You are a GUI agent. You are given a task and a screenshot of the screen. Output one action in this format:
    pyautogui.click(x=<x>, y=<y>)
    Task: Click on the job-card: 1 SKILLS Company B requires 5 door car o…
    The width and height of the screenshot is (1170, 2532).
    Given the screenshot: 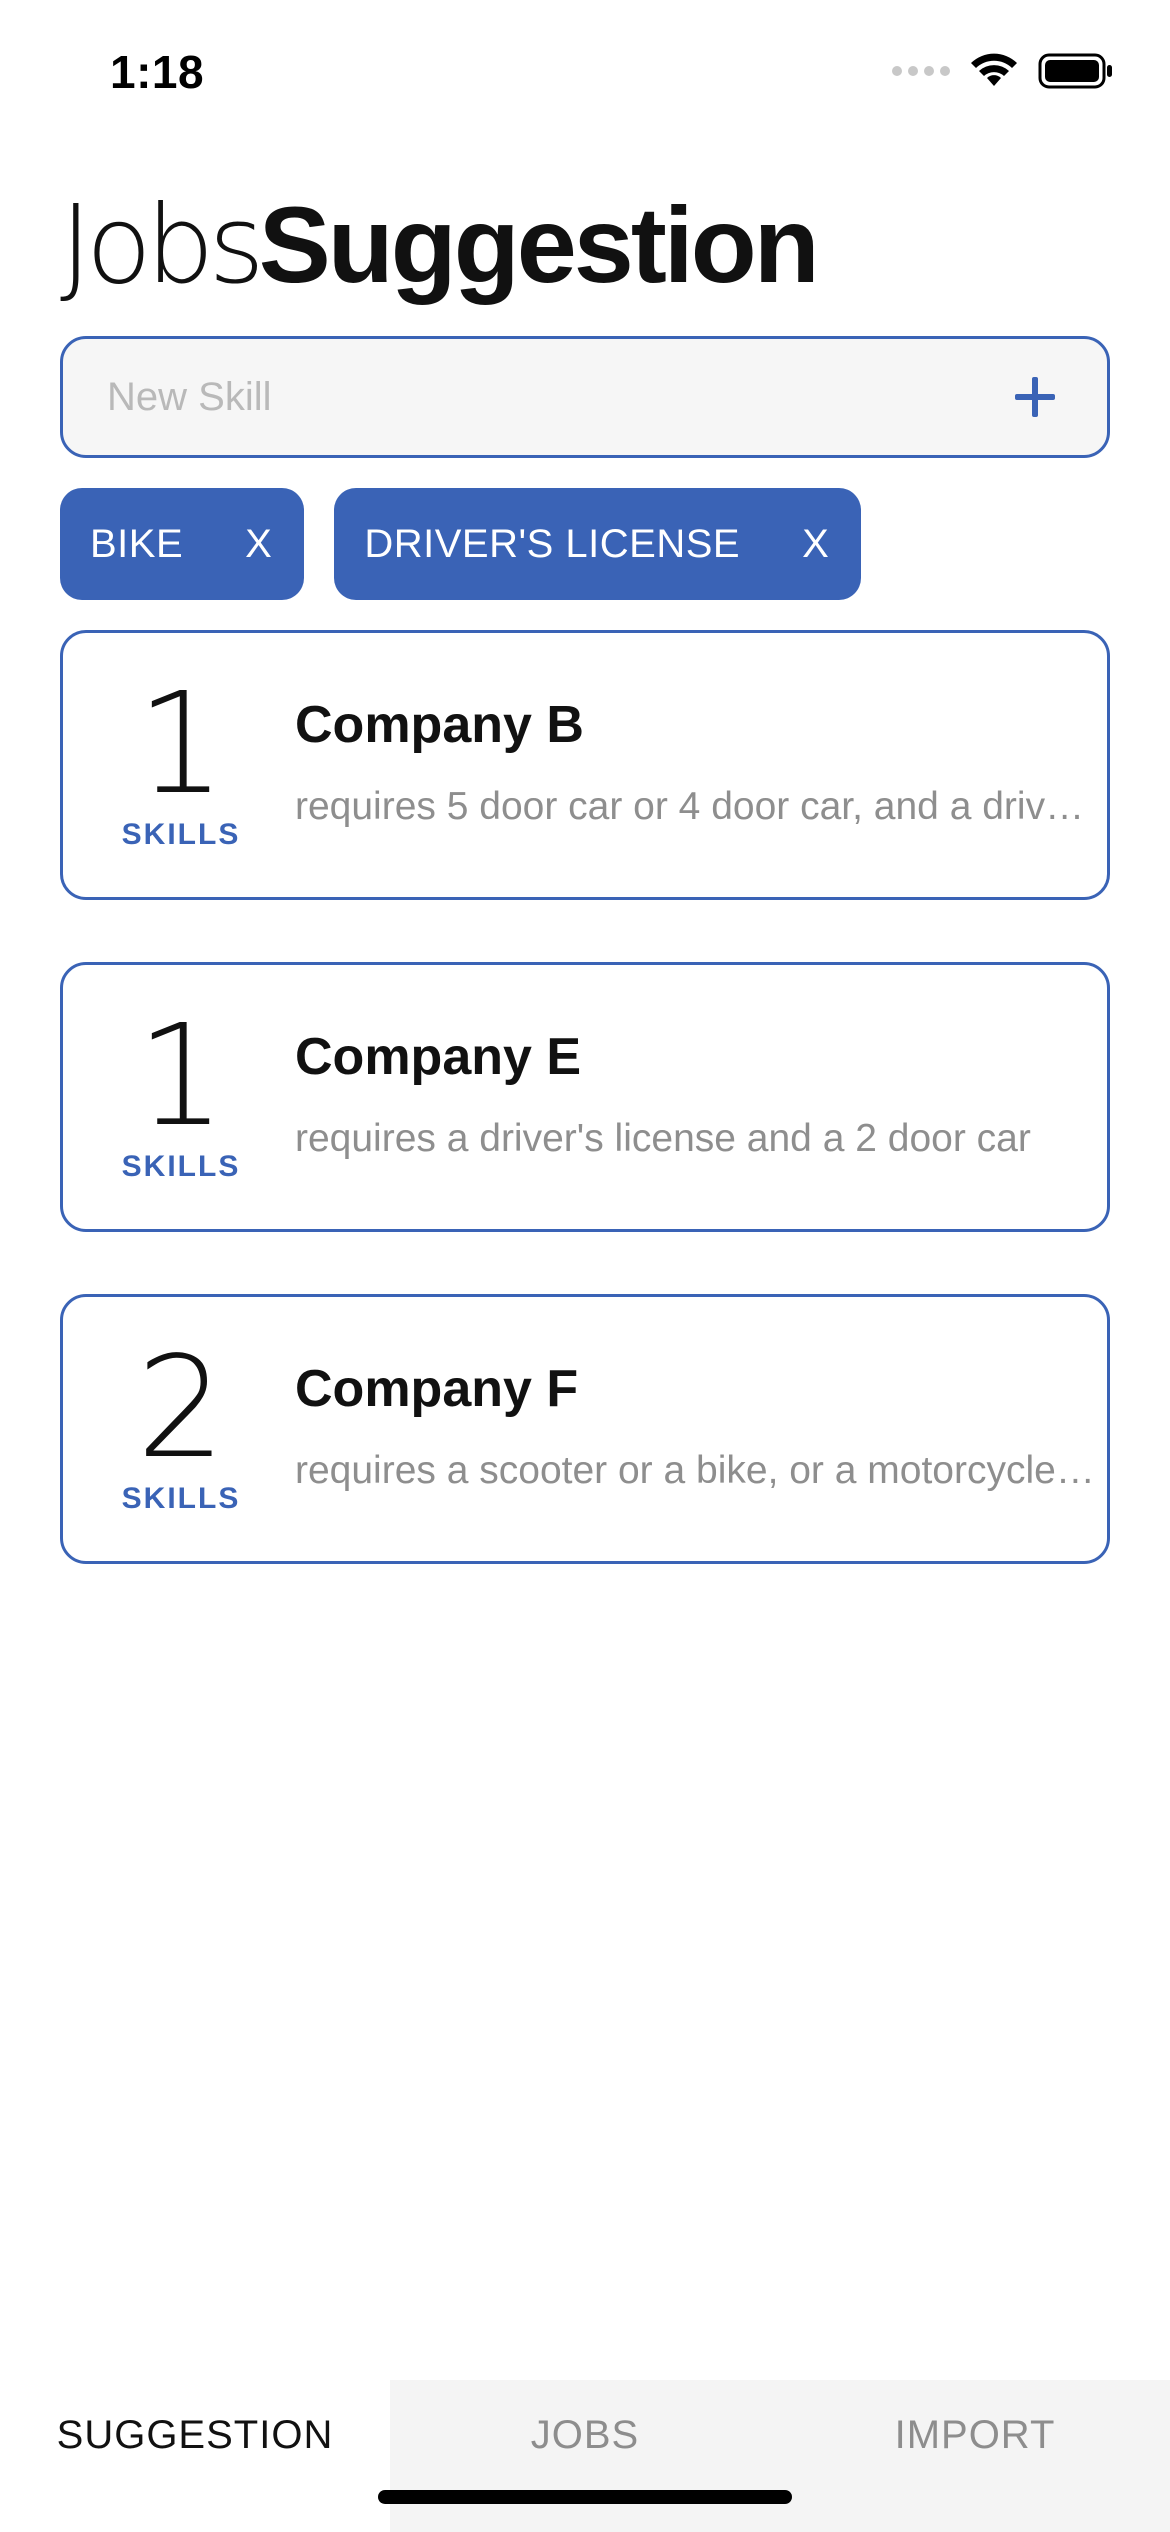 What is the action you would take?
    pyautogui.click(x=585, y=765)
    